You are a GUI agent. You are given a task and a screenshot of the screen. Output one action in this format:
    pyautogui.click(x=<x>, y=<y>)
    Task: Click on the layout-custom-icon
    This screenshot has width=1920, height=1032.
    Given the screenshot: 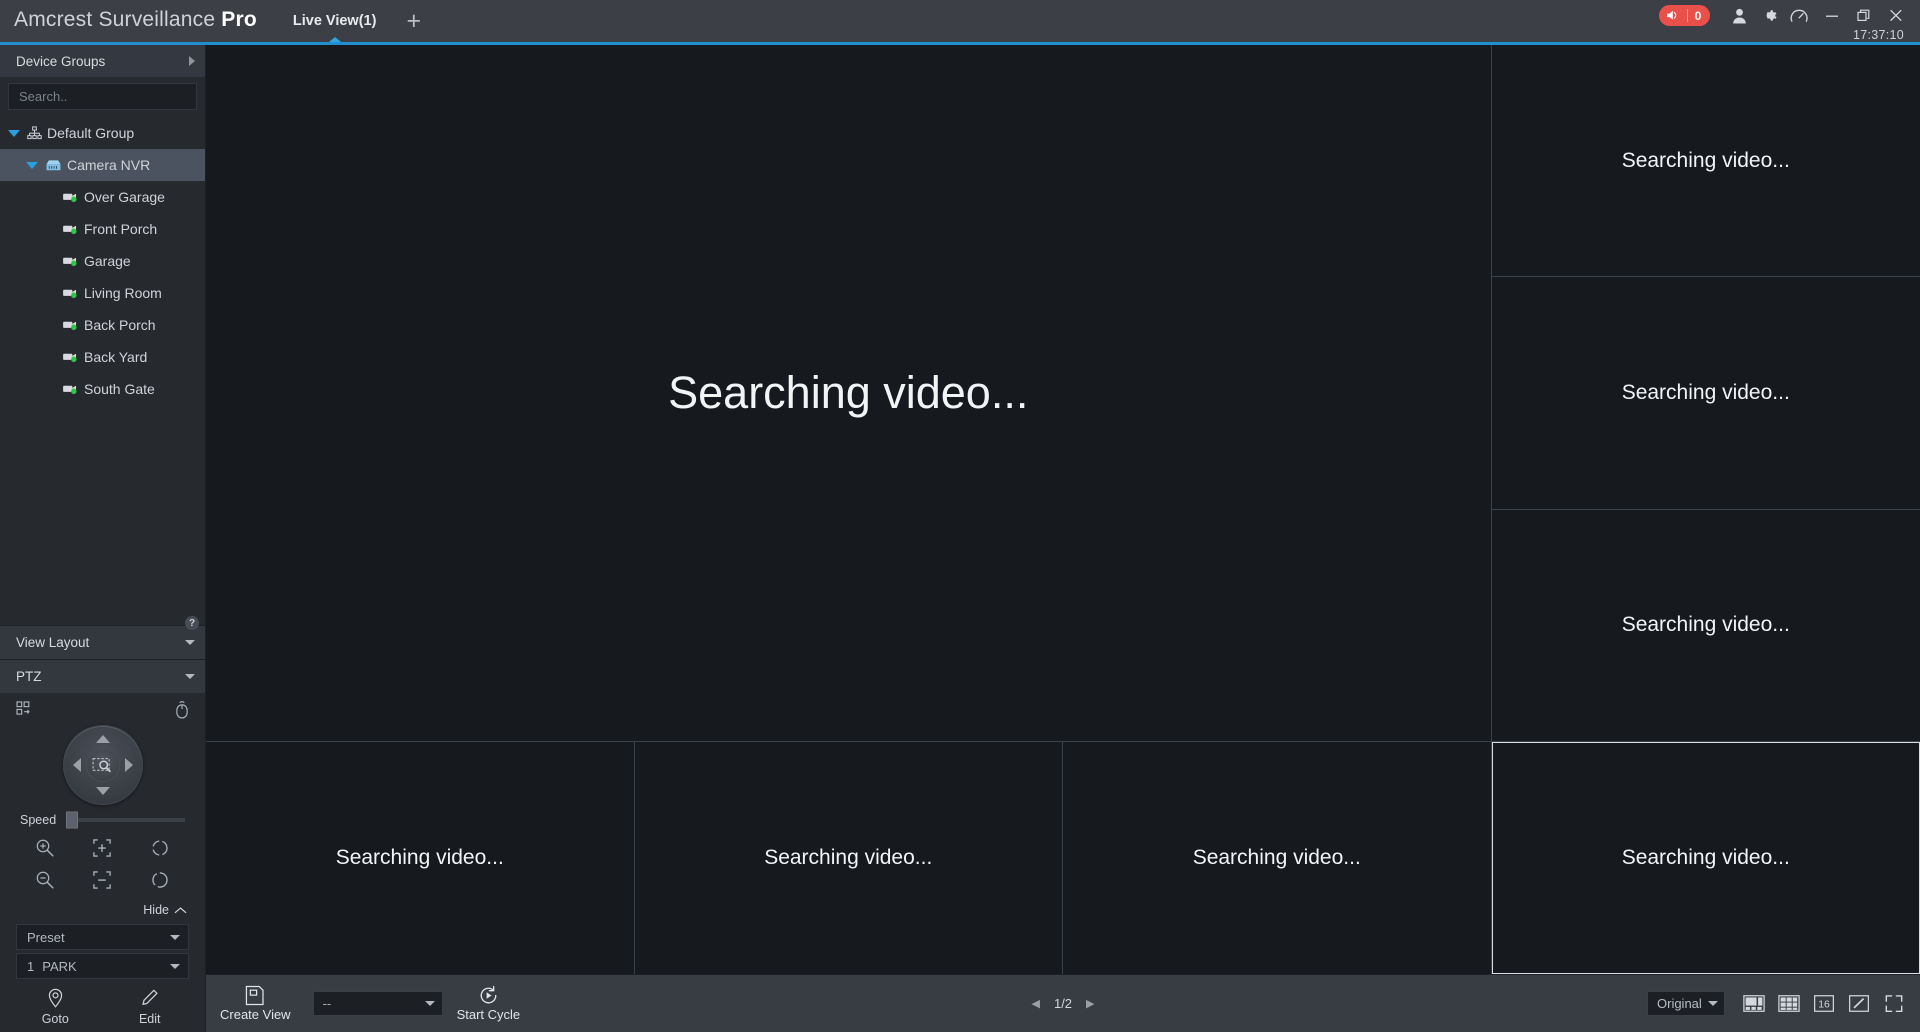 What is the action you would take?
    pyautogui.click(x=1859, y=1004)
    